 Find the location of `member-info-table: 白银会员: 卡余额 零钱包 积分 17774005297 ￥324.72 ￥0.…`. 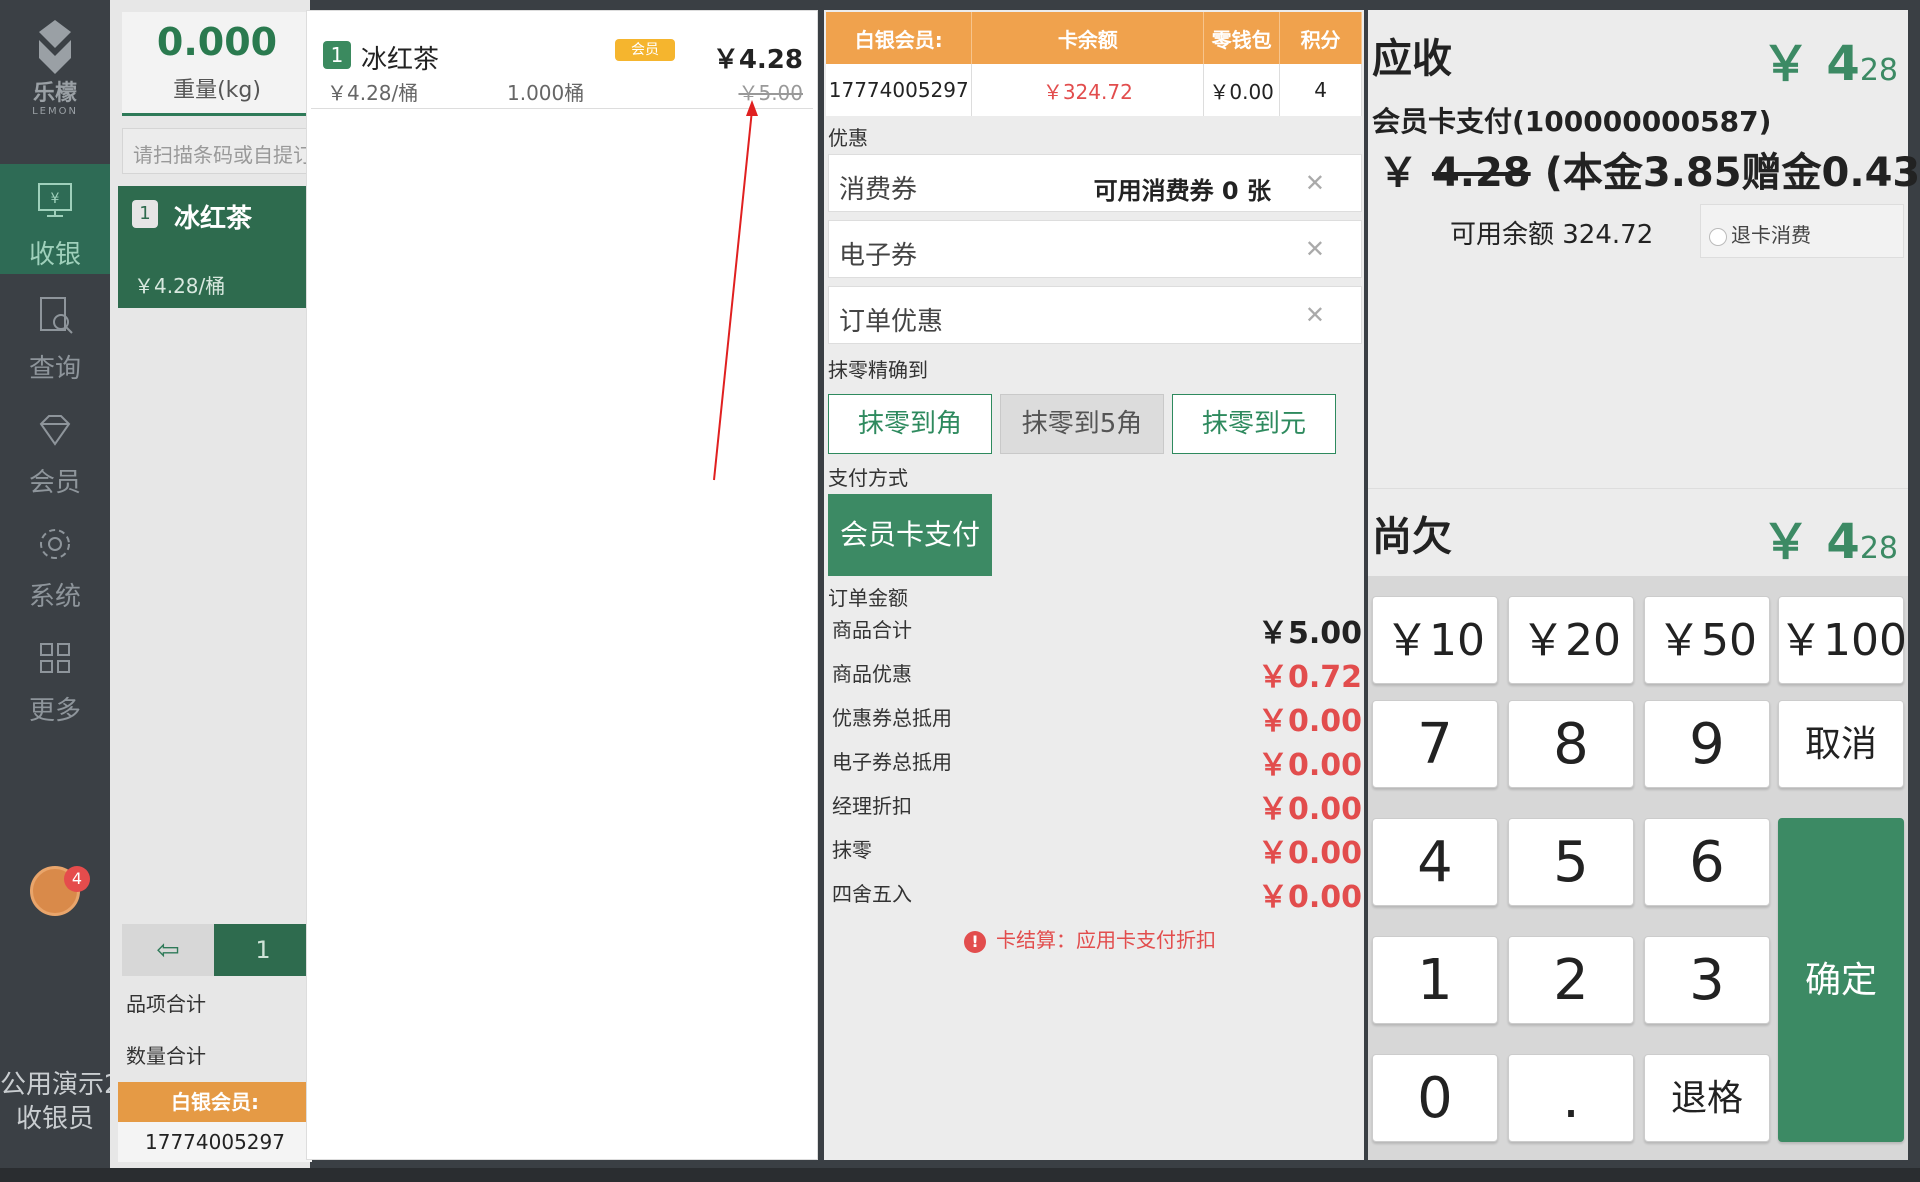

member-info-table: 白银会员: 卡余额 零钱包 积分 17774005297 ￥324.72 ￥0.… is located at coordinates (1094, 64).